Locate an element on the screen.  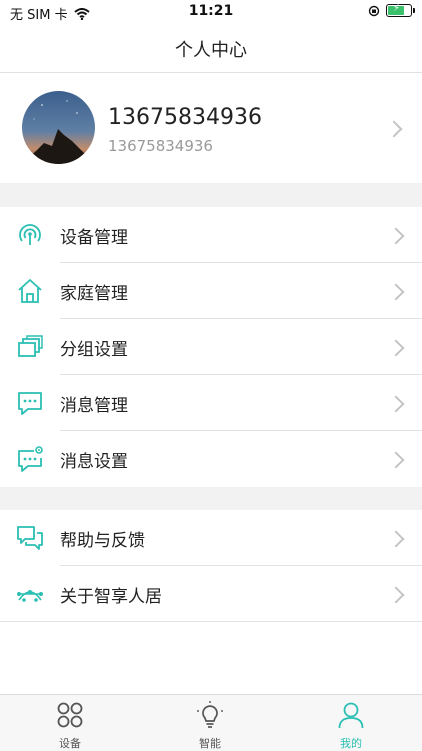
tab-label: 我的 is located at coordinates (351, 743).